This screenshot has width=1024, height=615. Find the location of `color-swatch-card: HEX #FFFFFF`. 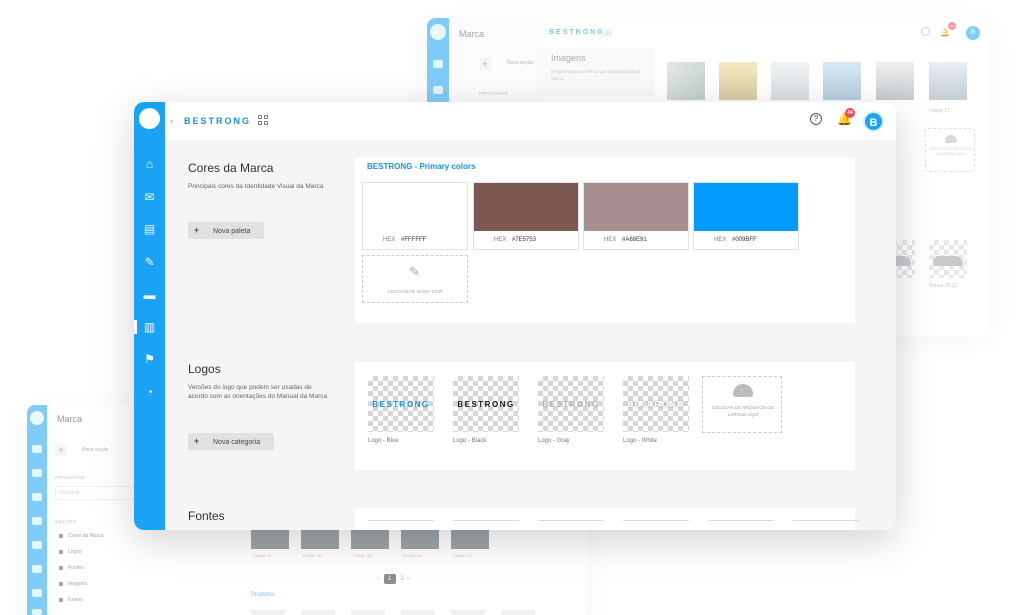

color-swatch-card: HEX #FFFFFF is located at coordinates (415, 216).